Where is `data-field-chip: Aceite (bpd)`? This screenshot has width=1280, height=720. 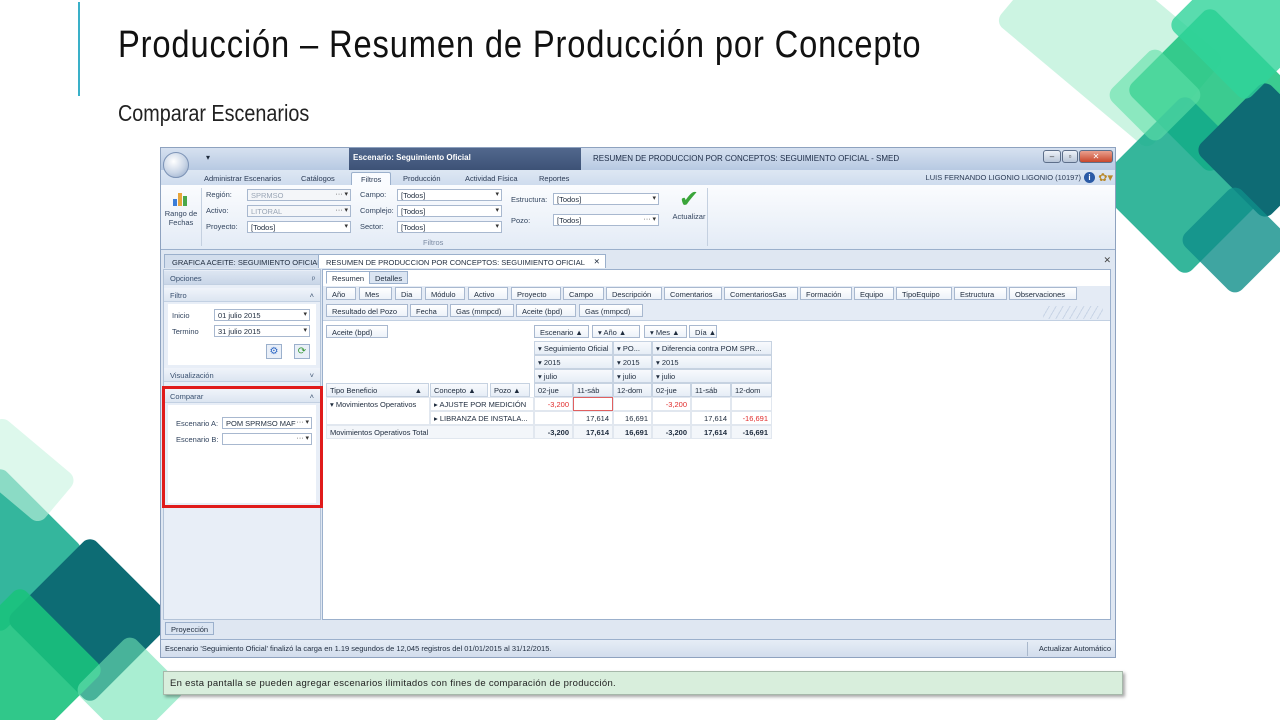 data-field-chip: Aceite (bpd) is located at coordinates (357, 331).